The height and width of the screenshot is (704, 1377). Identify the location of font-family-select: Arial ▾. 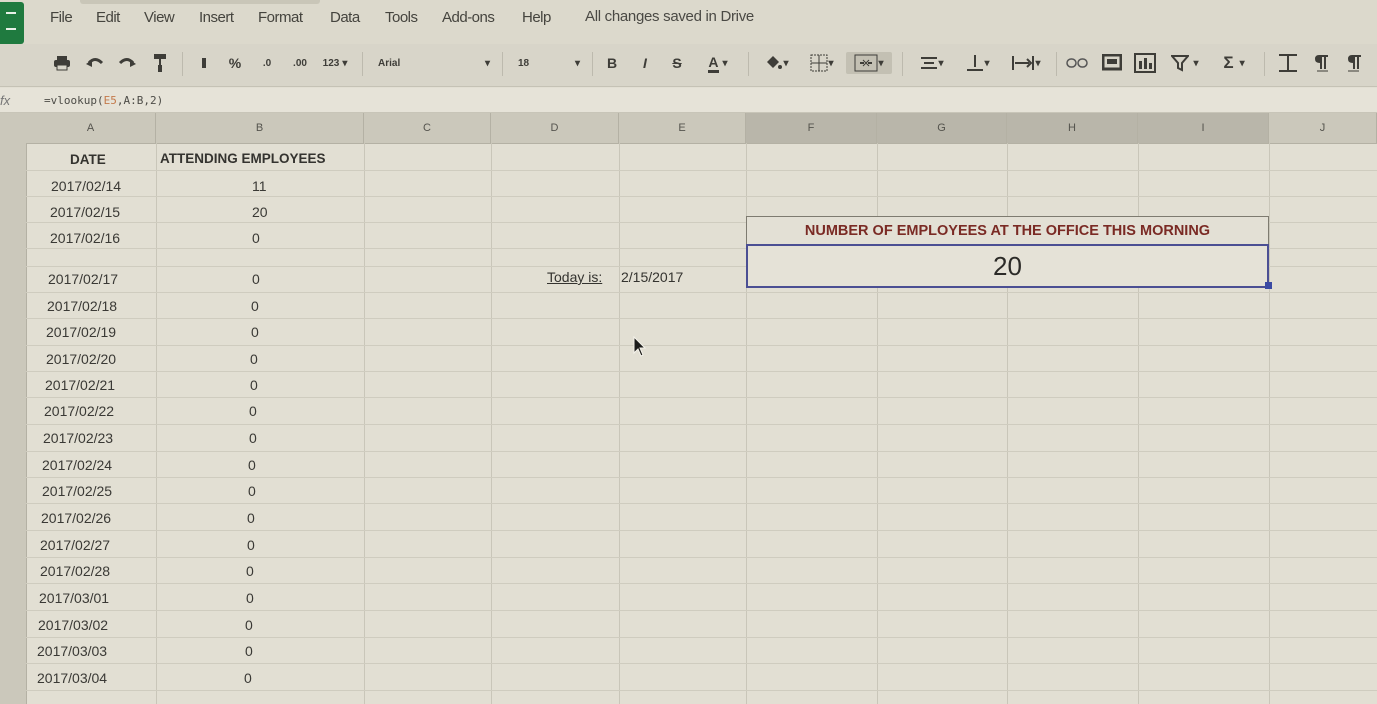
(434, 63).